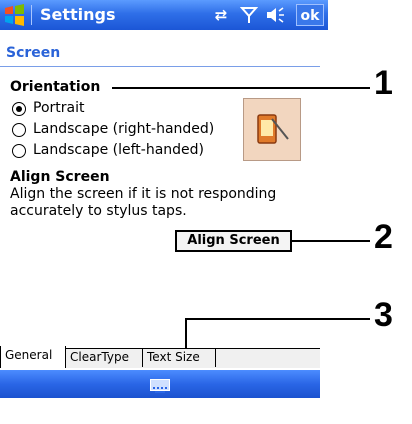 The height and width of the screenshot is (424, 412). What do you see at coordinates (179, 357) in the screenshot?
I see `tab-text-size: Text Size` at bounding box center [179, 357].